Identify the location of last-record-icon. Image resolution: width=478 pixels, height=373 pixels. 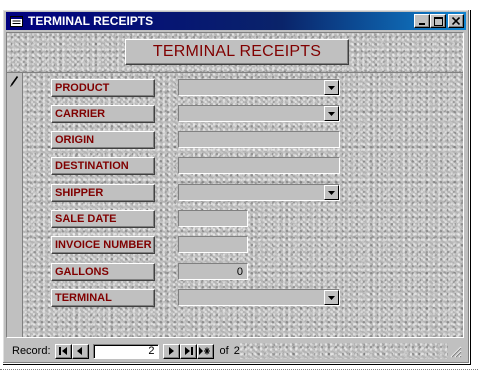
(188, 351).